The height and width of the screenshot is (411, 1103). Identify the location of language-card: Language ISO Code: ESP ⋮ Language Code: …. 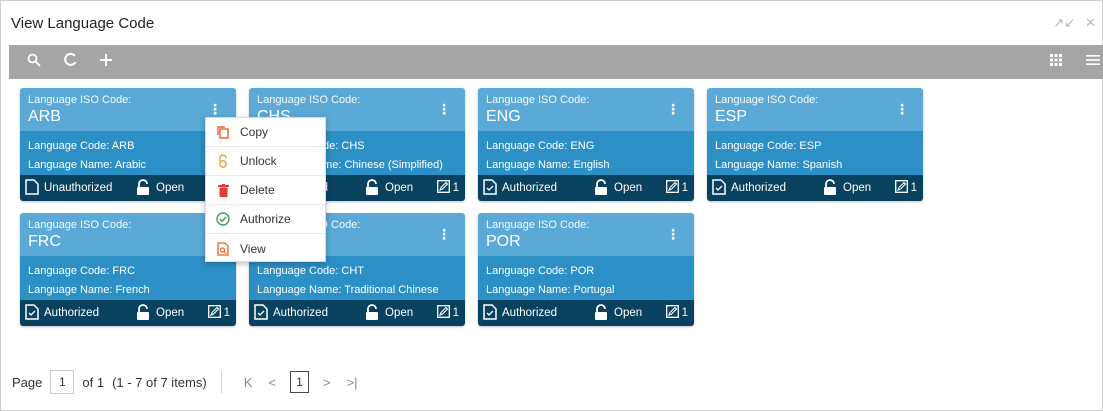
(815, 144).